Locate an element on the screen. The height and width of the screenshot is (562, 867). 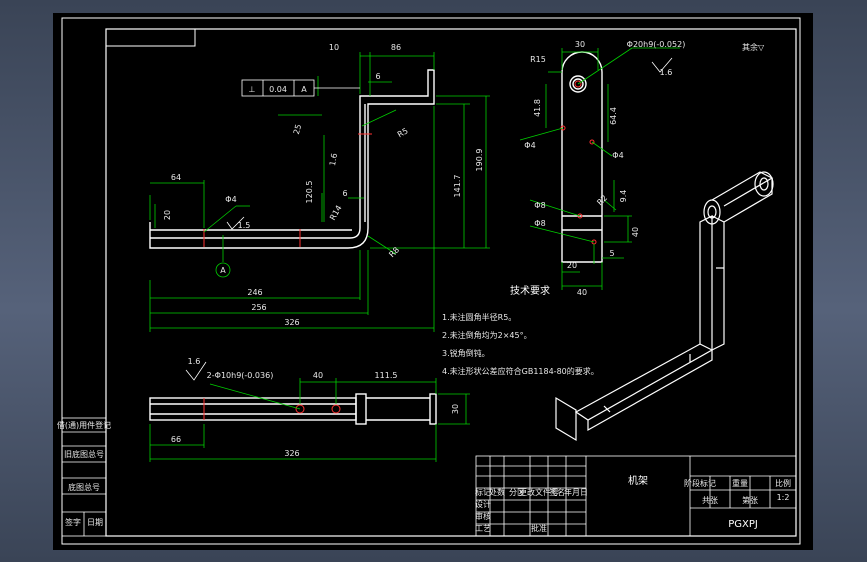
strip-label-1: 借(通)用件登记 is located at coordinates (84, 425).